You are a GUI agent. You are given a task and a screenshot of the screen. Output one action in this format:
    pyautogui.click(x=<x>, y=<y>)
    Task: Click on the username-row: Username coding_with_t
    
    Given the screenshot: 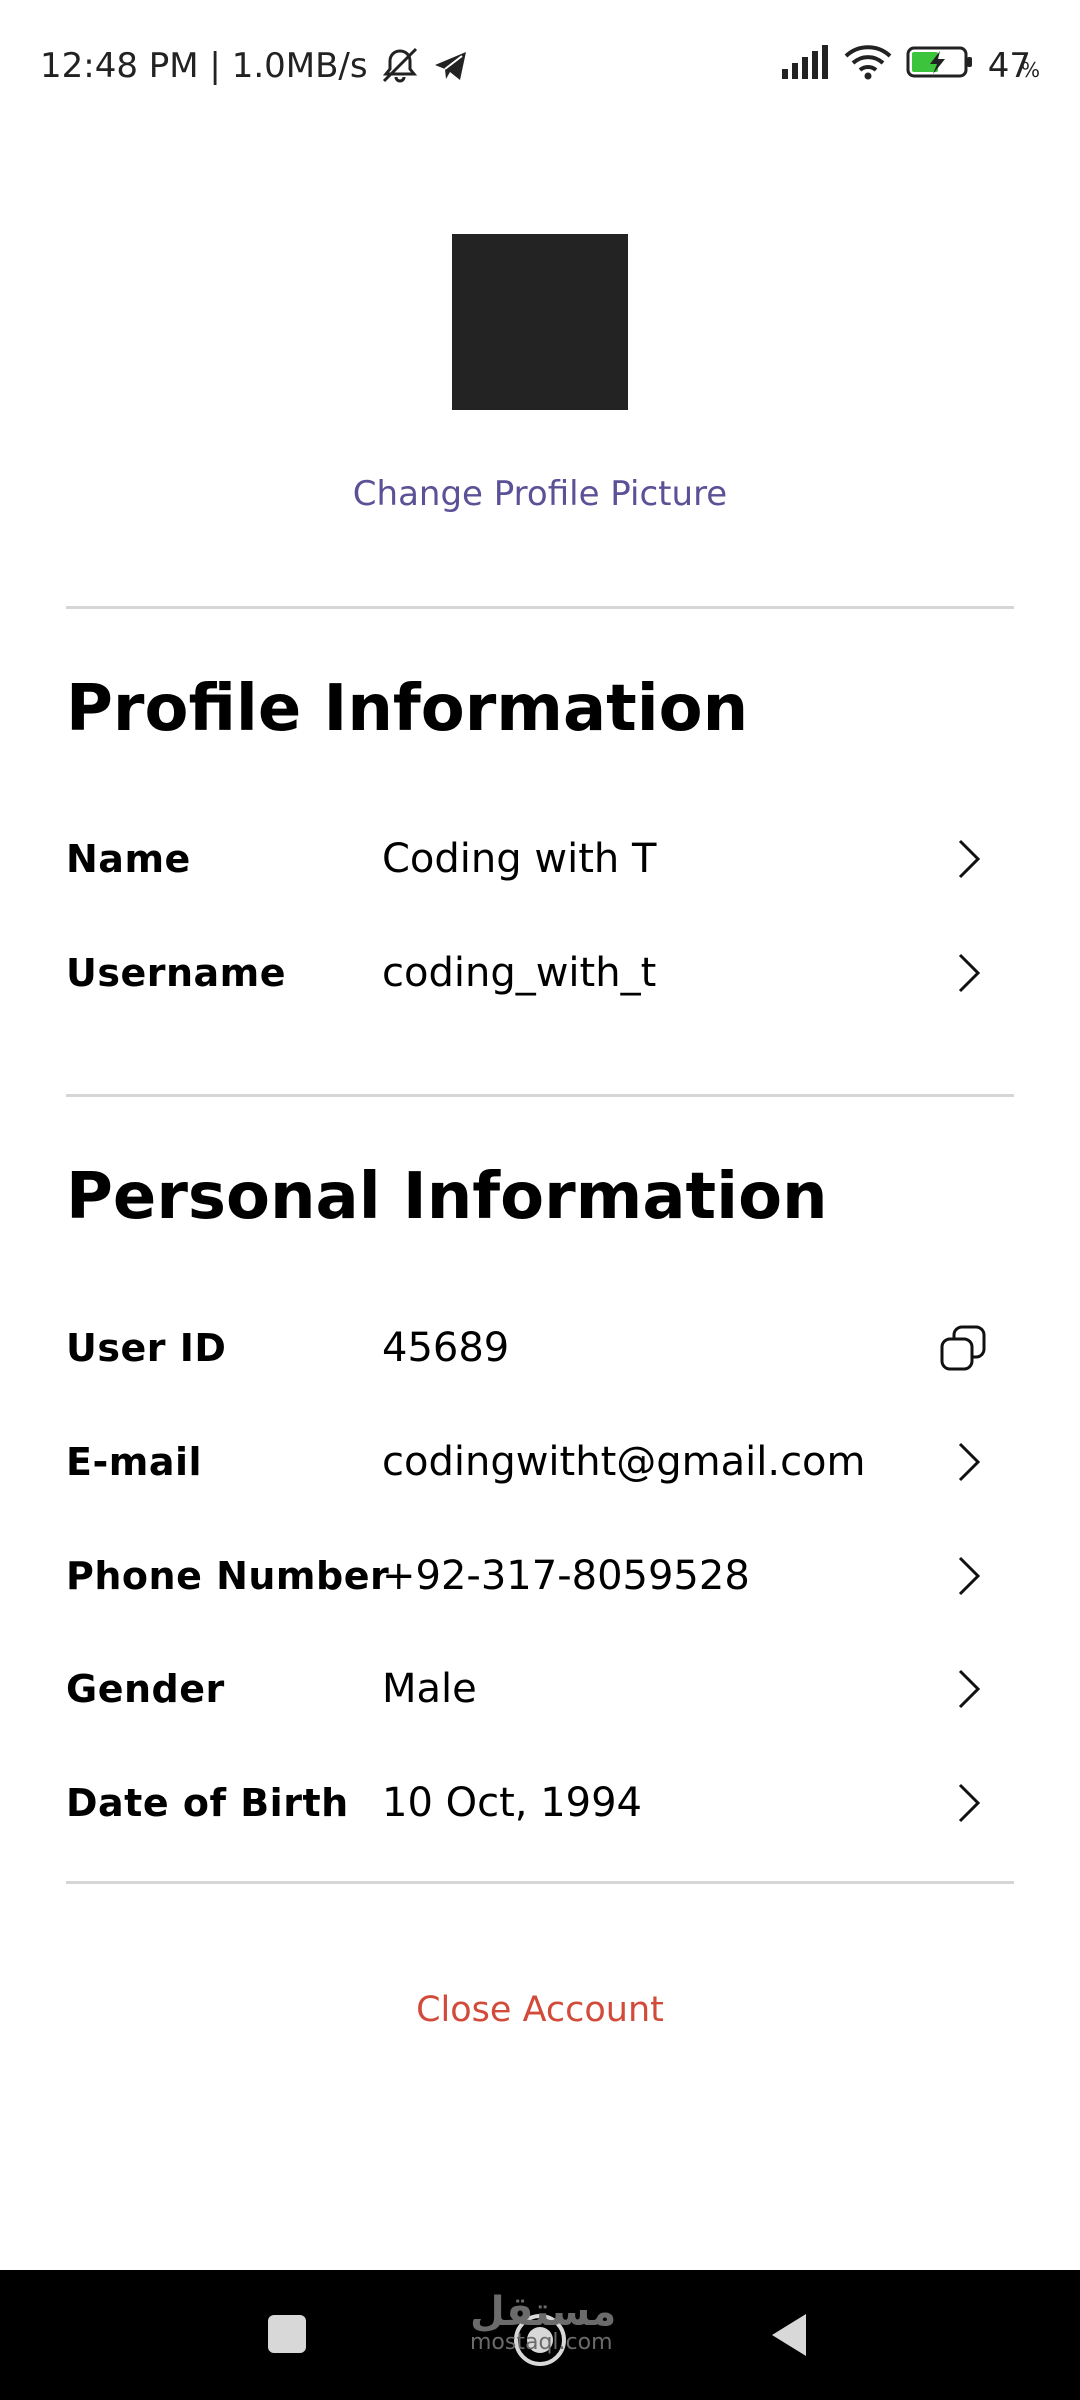 What is the action you would take?
    pyautogui.click(x=540, y=973)
    